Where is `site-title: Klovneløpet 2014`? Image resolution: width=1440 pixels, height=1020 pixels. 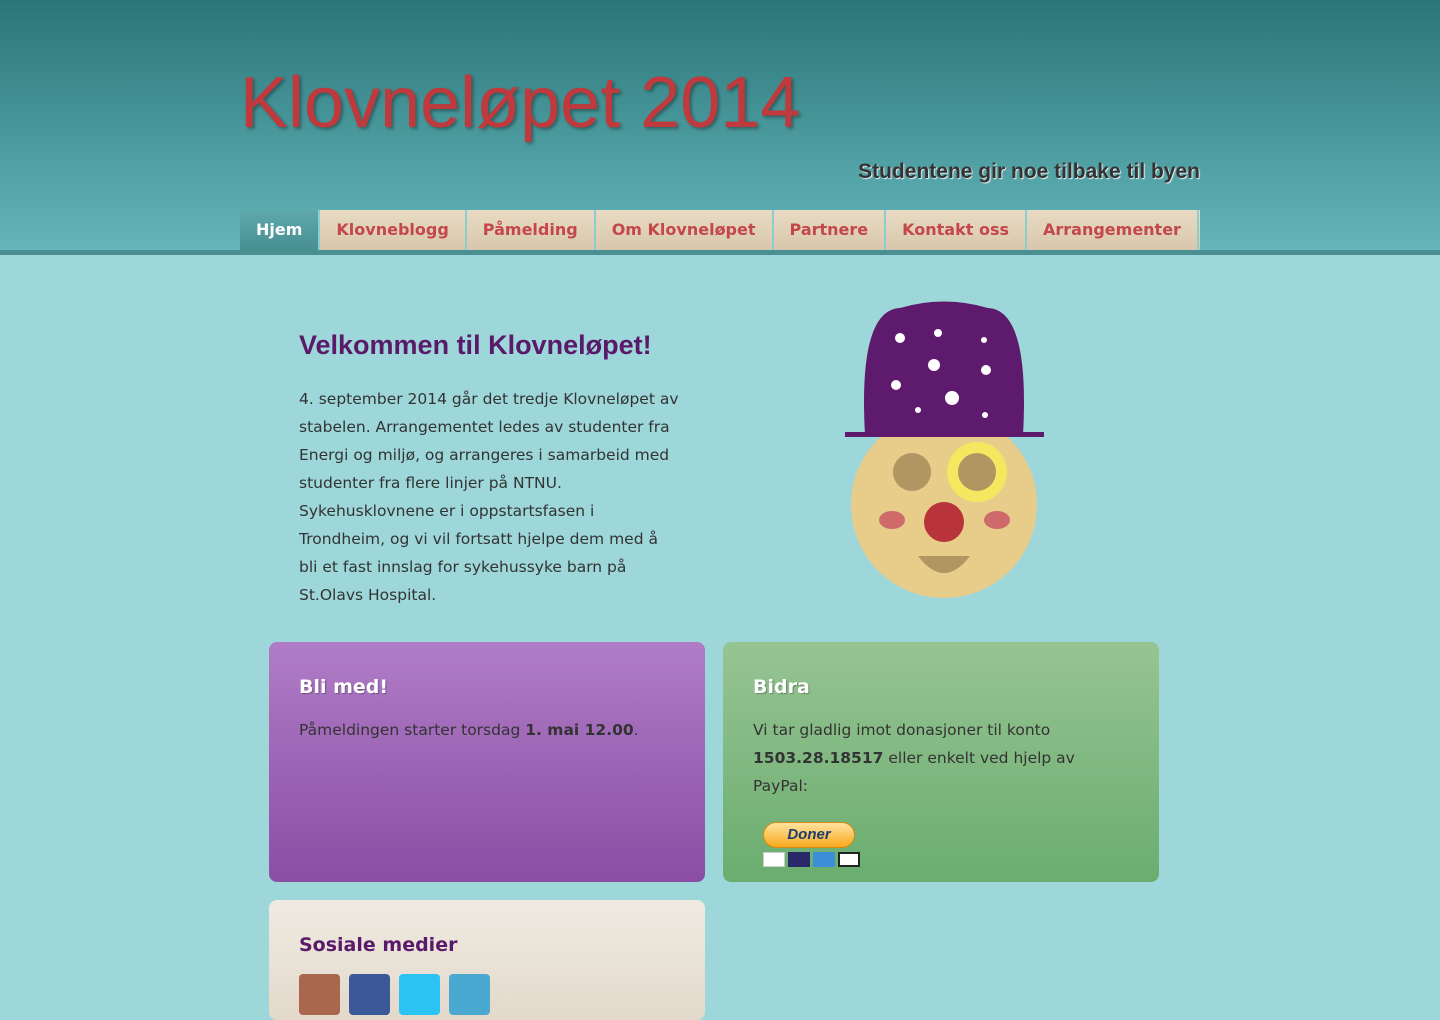 site-title: Klovneløpet 2014 is located at coordinates (520, 103).